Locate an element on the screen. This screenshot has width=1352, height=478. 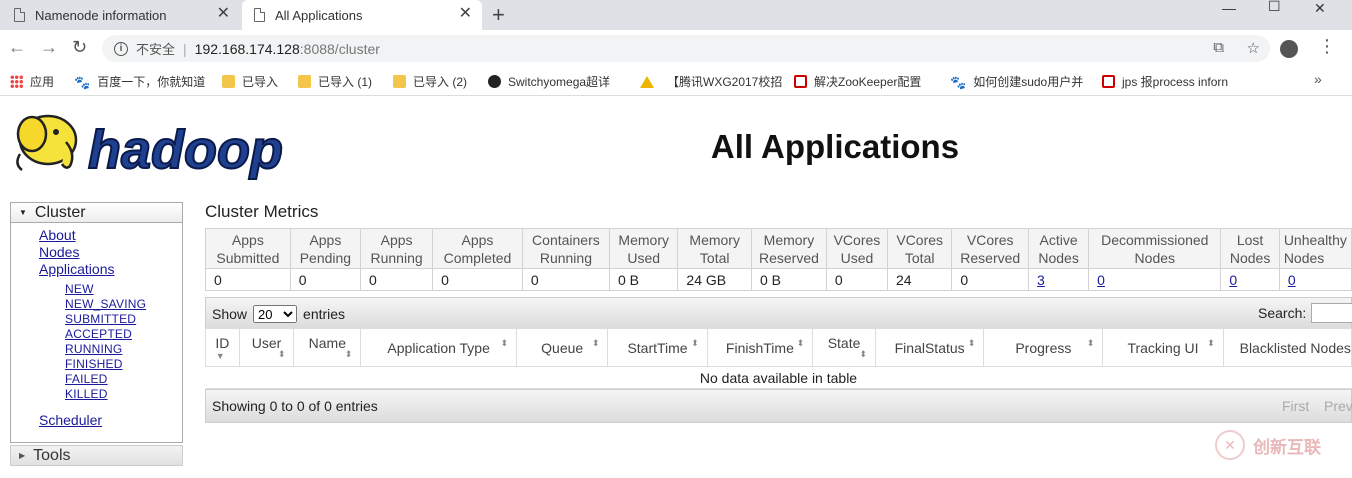
column-header-finalstatus: FinalStatus ⬍ is located at coordinates (929, 347).